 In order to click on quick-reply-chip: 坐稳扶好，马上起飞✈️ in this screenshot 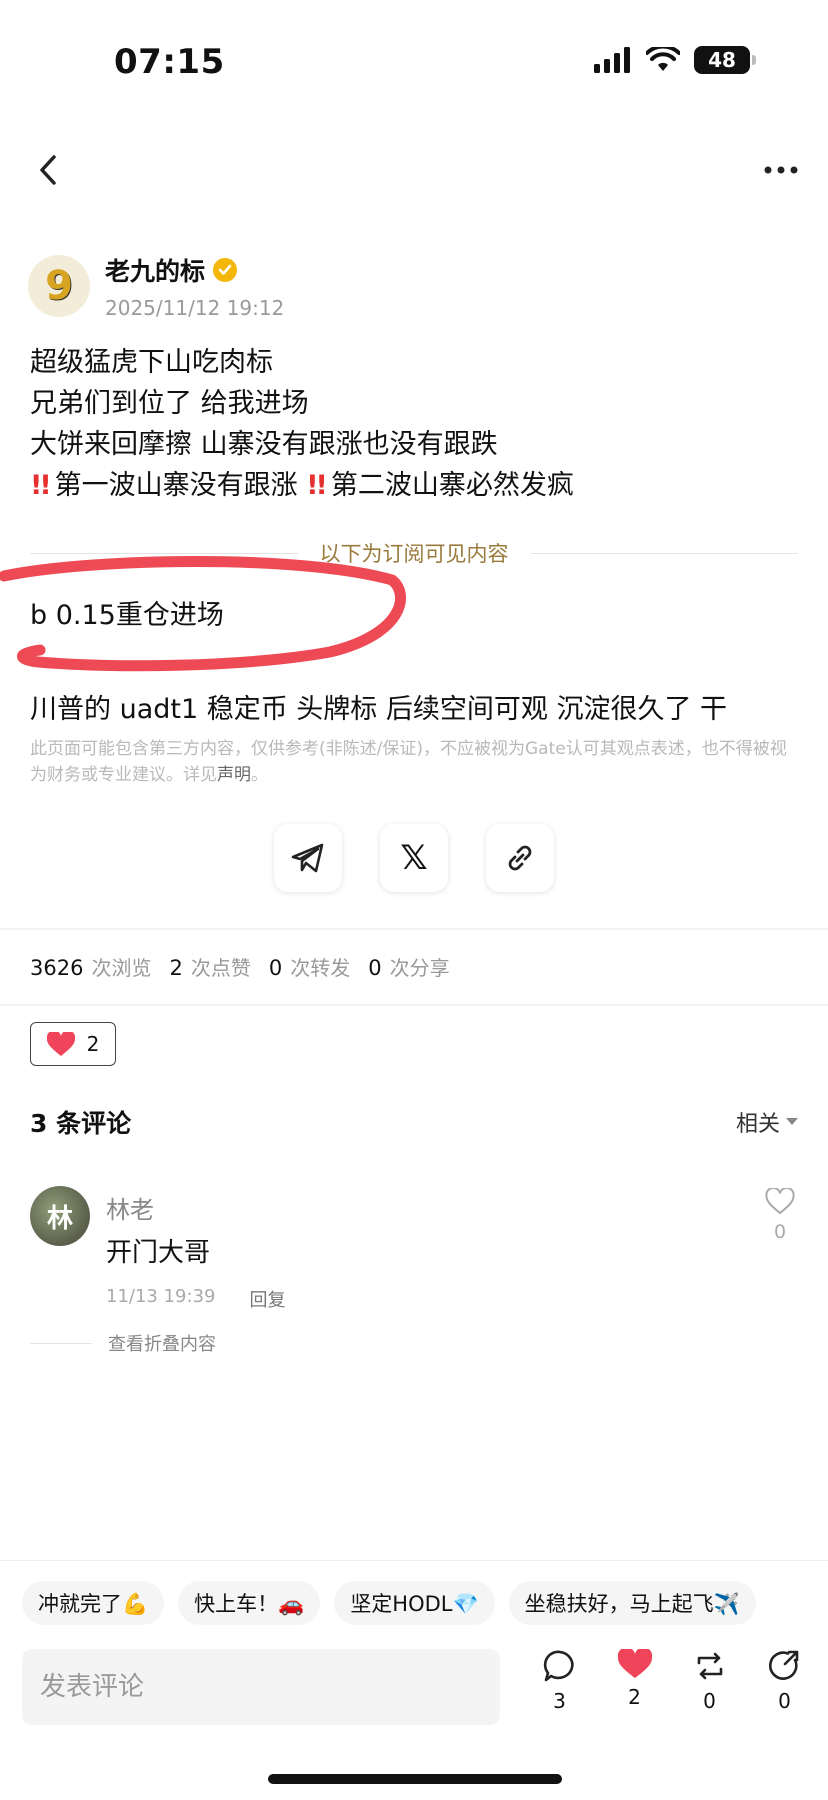, I will do `click(632, 1603)`.